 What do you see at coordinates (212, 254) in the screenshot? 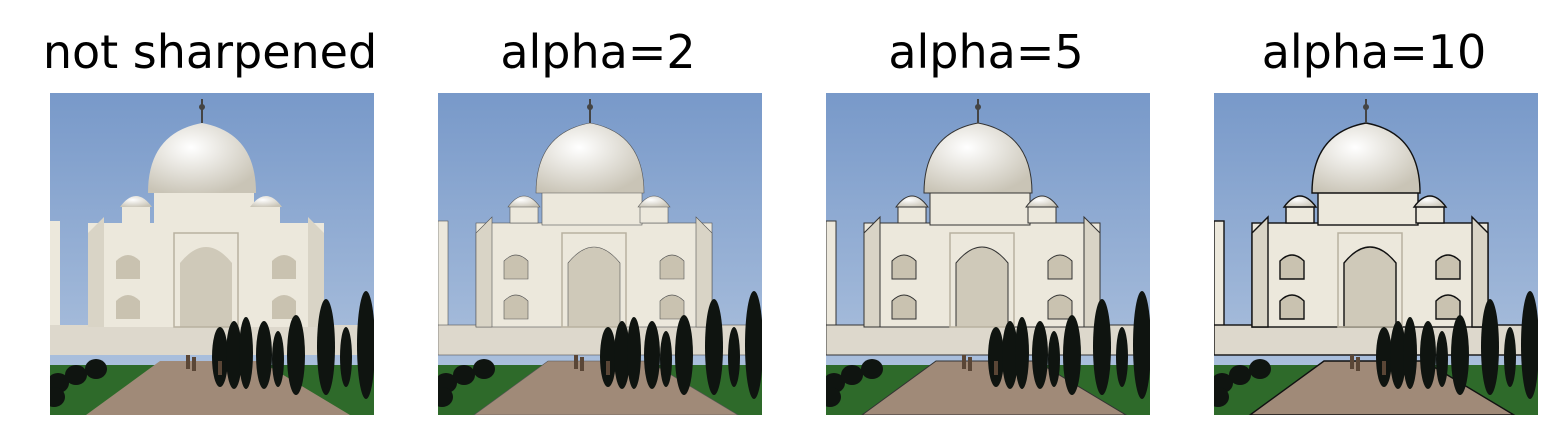
I see `taj-mahal-image-original` at bounding box center [212, 254].